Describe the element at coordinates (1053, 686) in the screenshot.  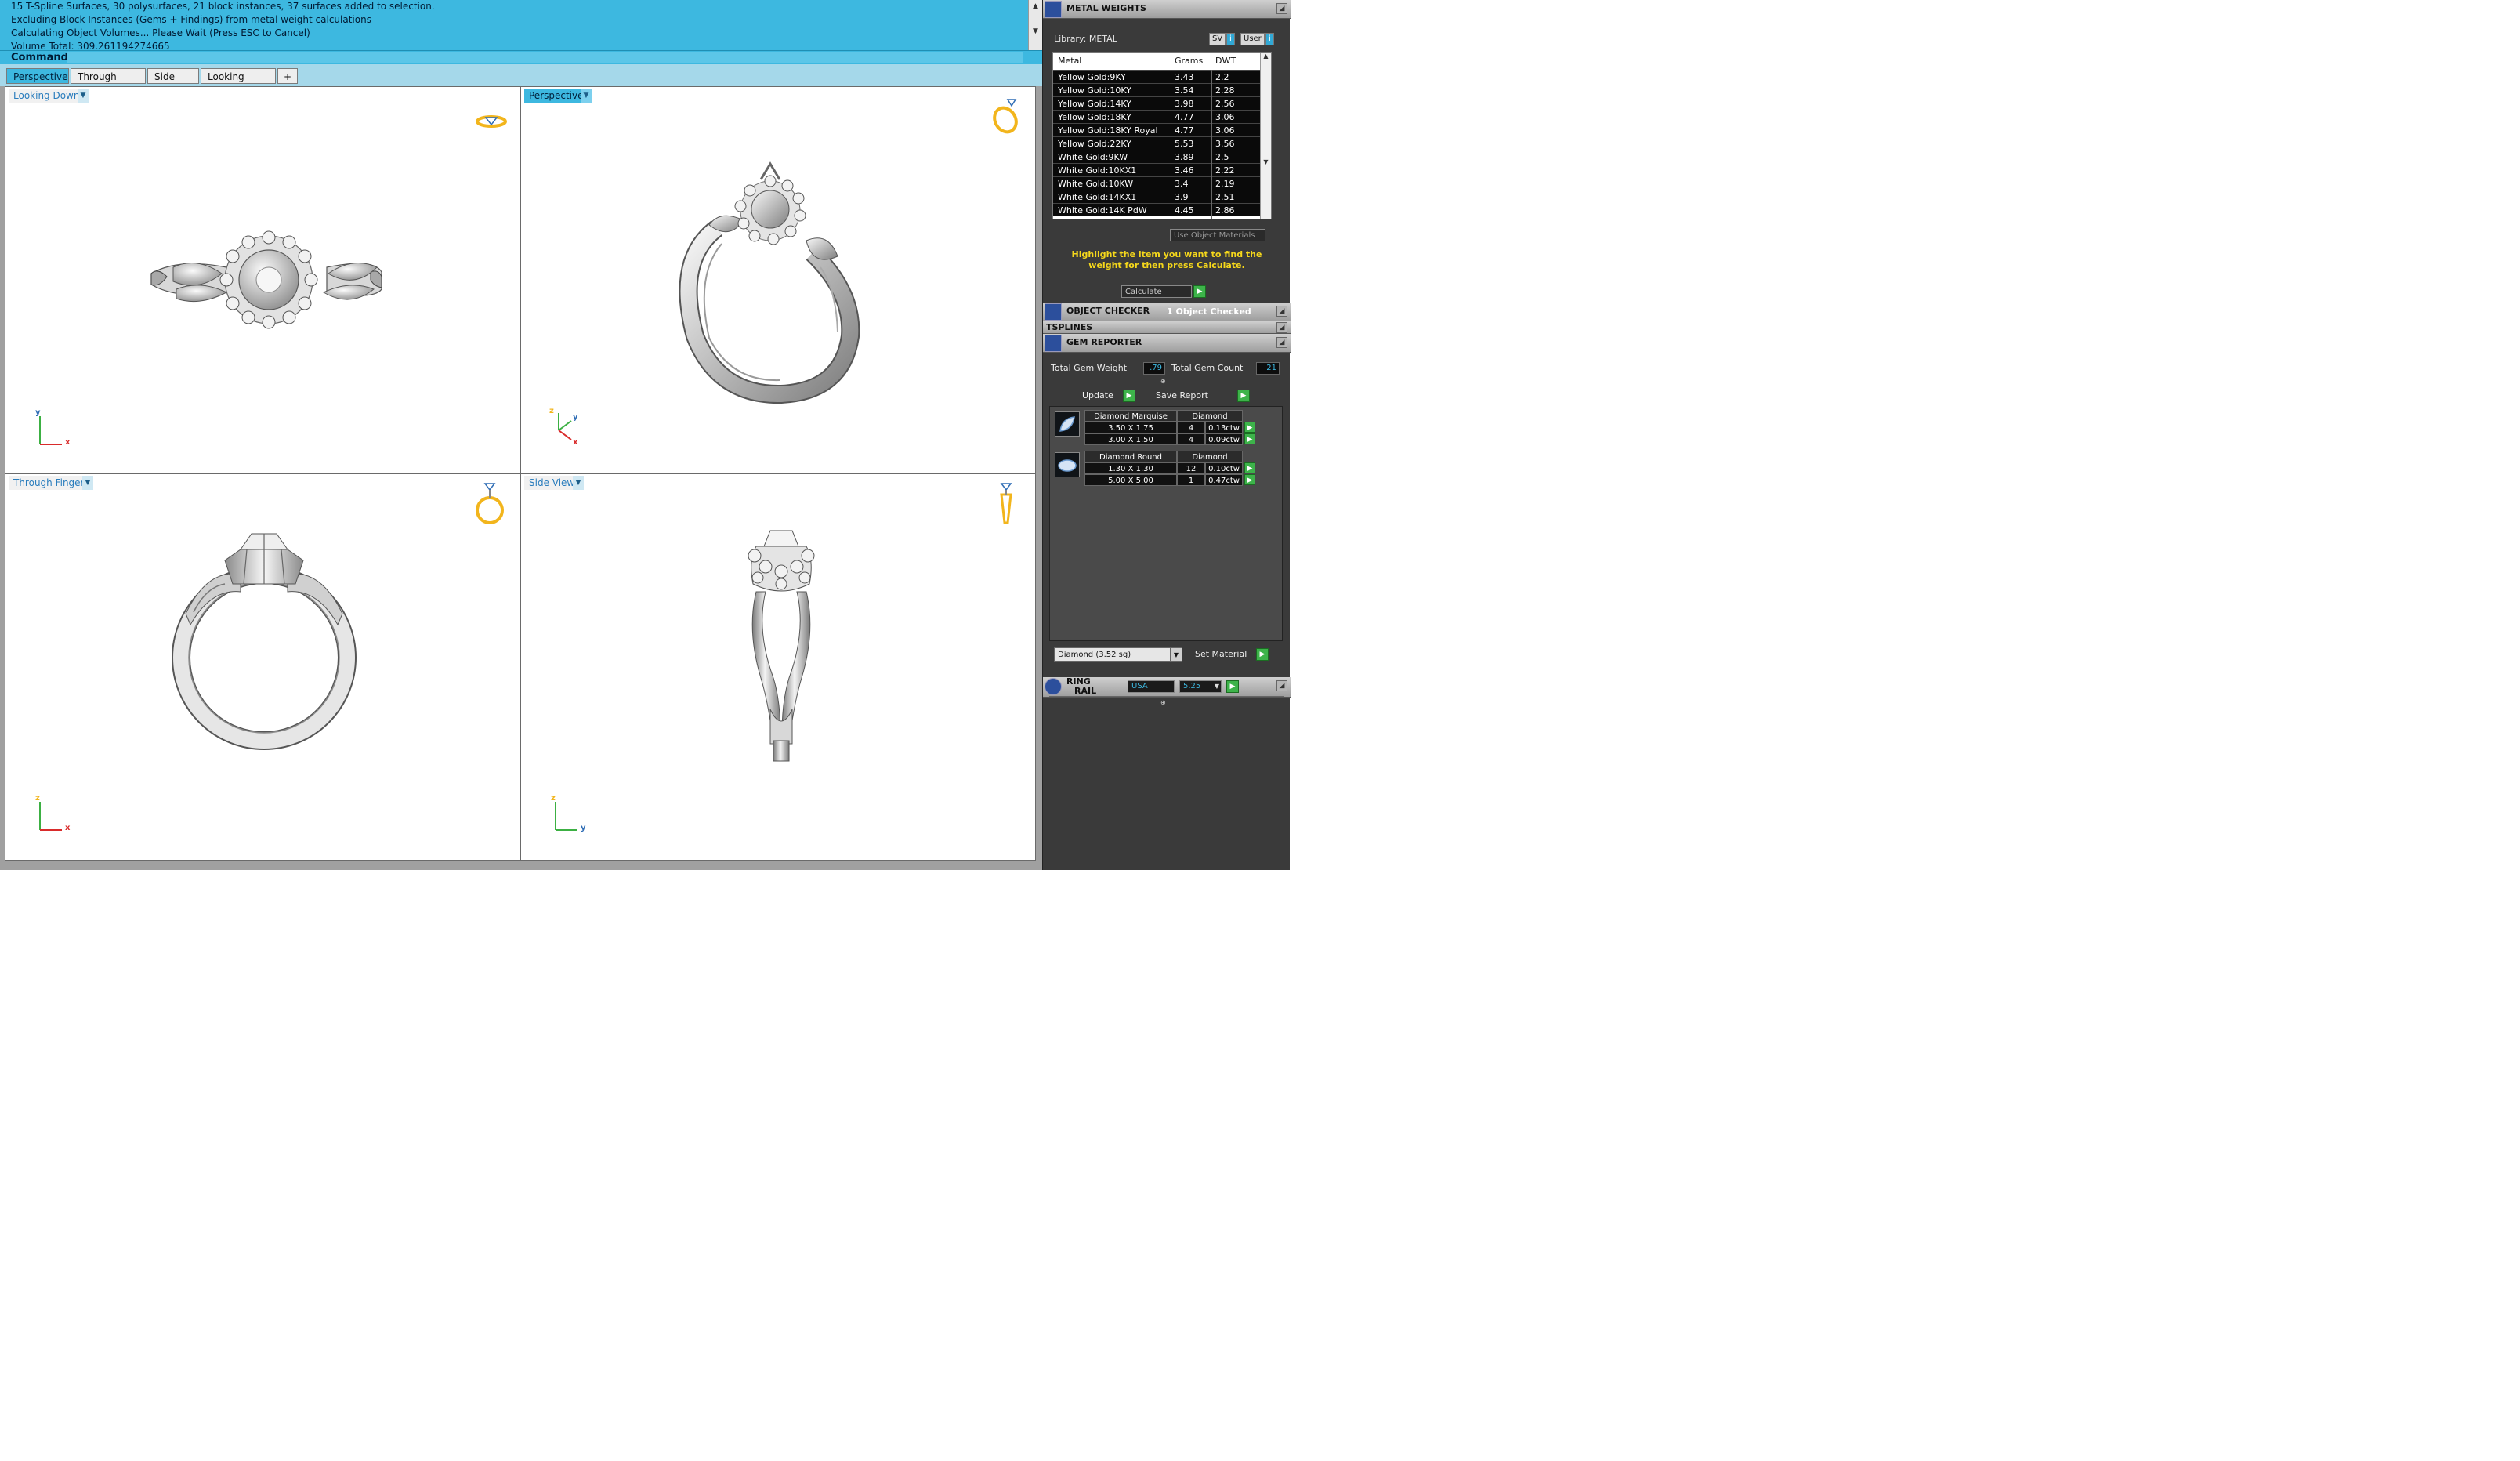
I see `ring-size-icon` at that location.